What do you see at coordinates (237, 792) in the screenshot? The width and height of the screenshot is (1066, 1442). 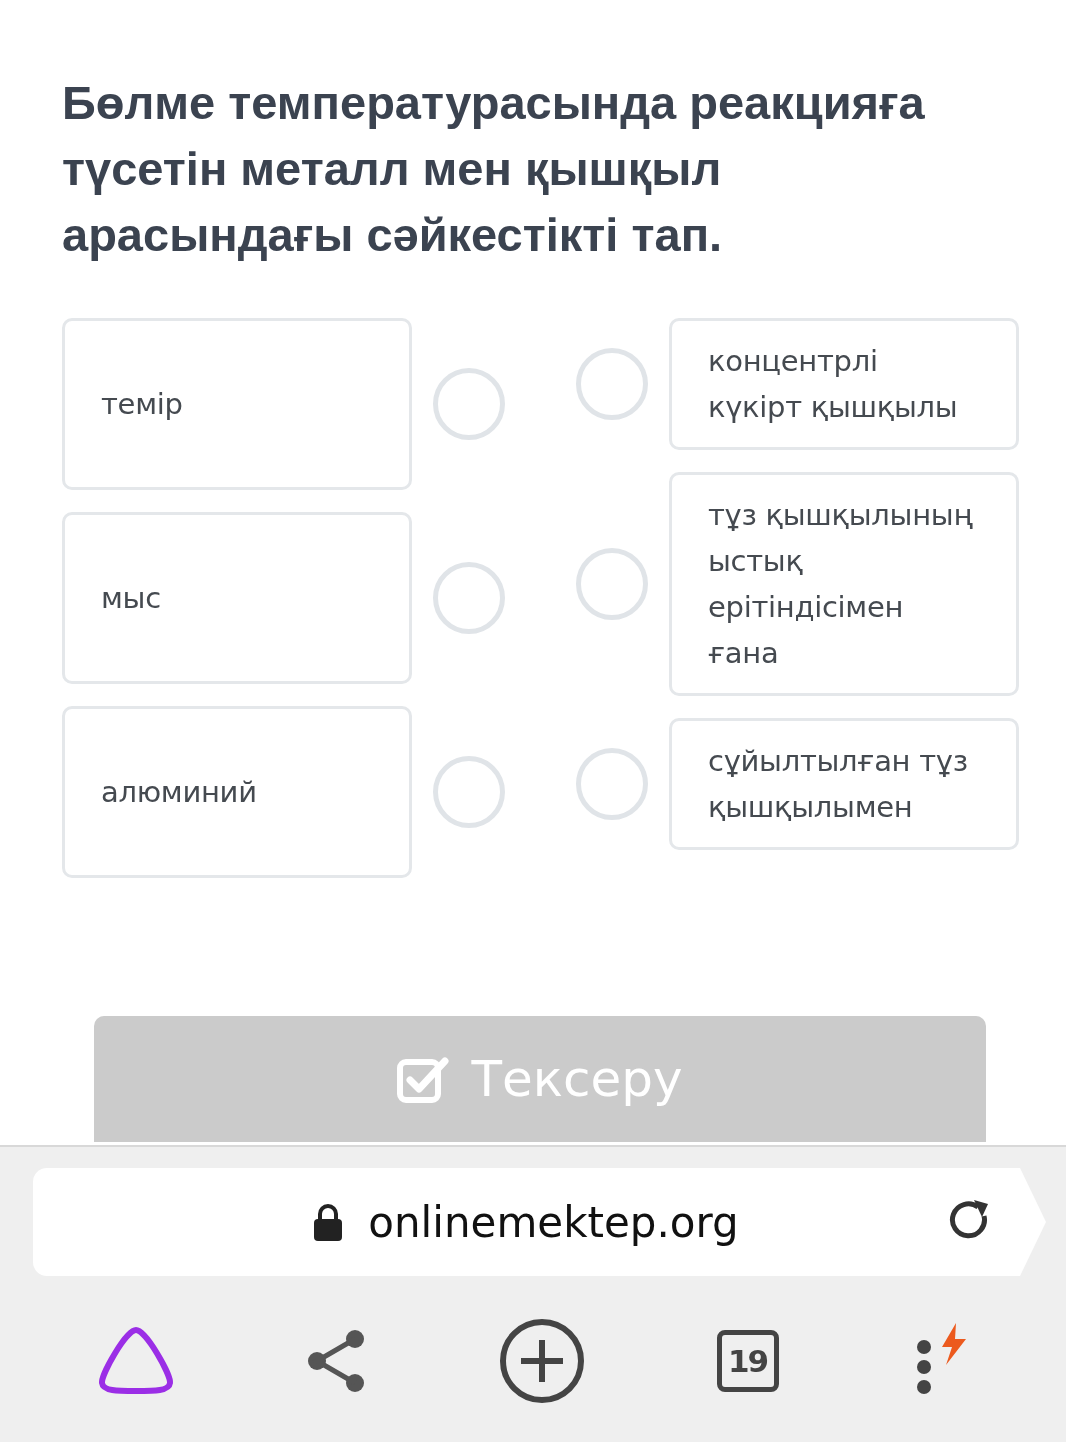 I see `answer-card: алюминий` at bounding box center [237, 792].